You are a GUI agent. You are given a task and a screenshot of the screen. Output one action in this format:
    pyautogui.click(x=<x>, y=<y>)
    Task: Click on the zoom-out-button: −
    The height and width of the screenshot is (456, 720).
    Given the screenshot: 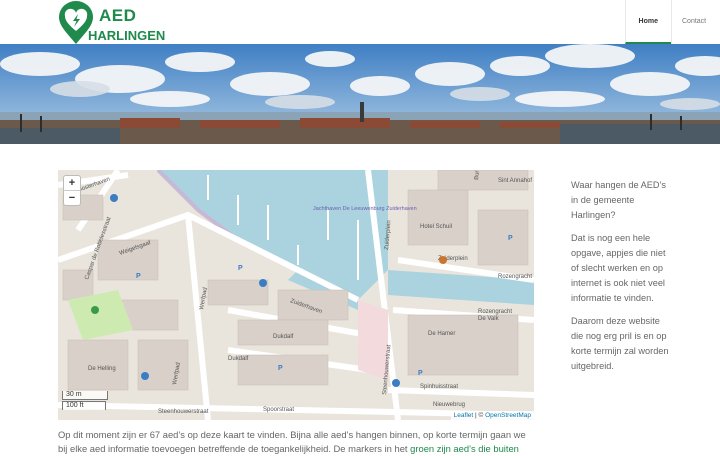 What is the action you would take?
    pyautogui.click(x=72, y=198)
    